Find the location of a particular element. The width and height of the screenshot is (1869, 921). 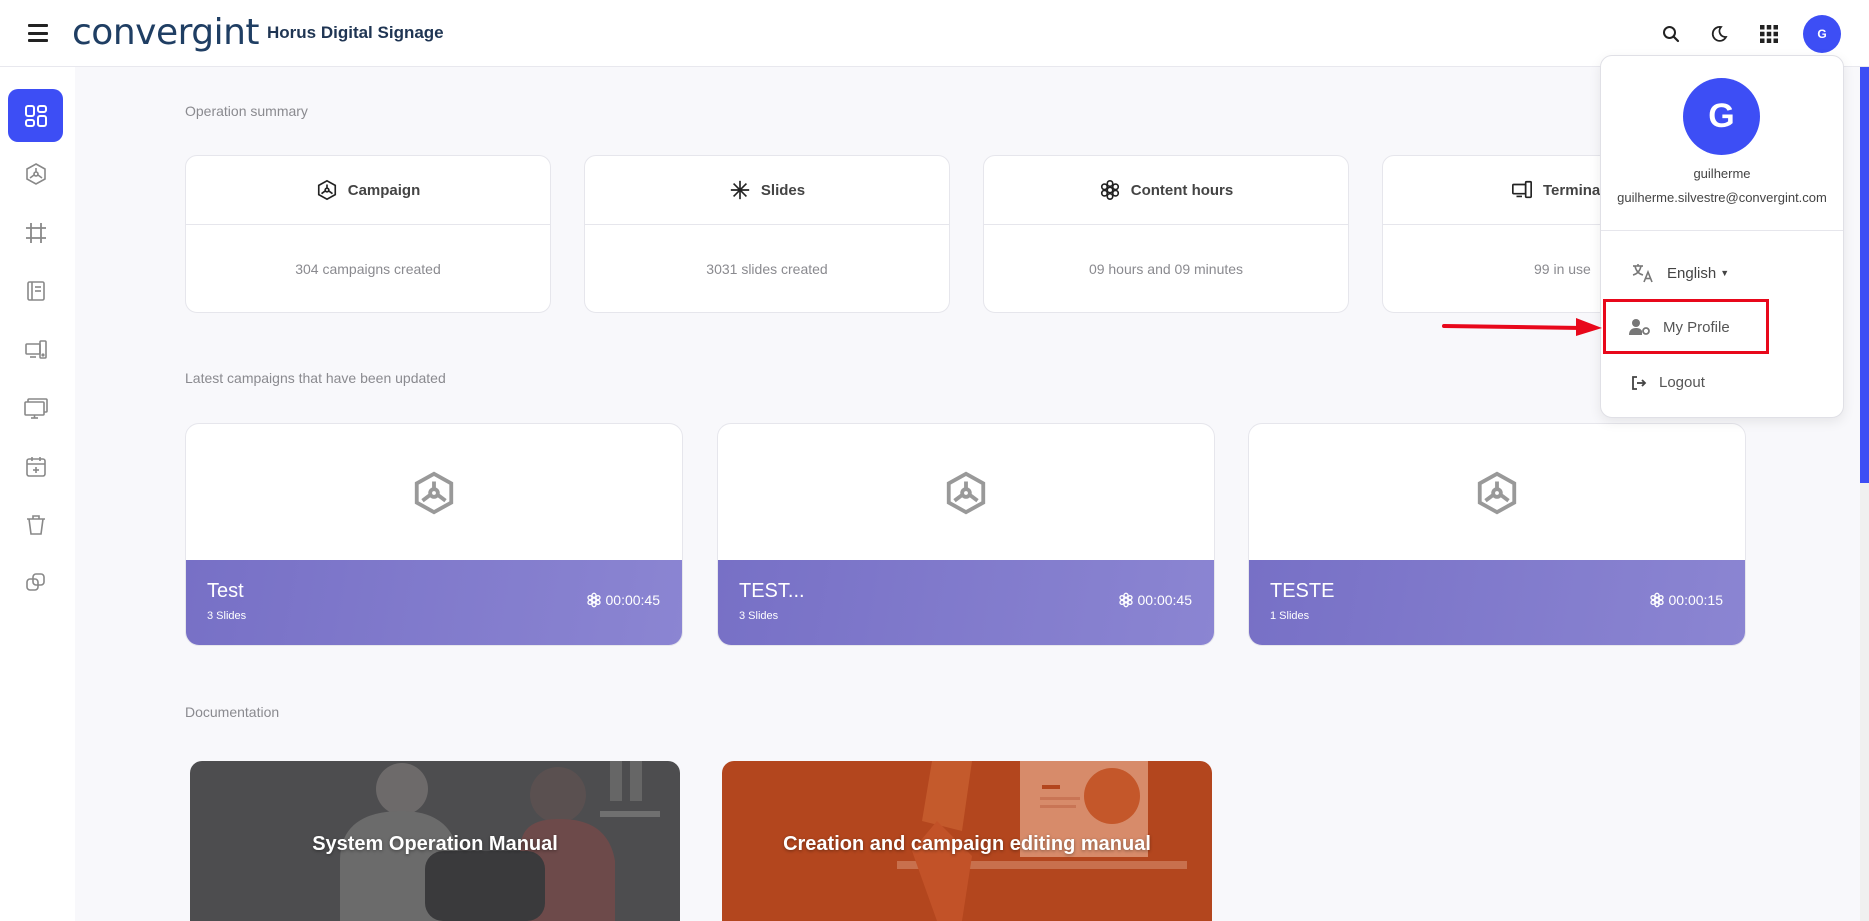

language-label: English is located at coordinates (1692, 273).